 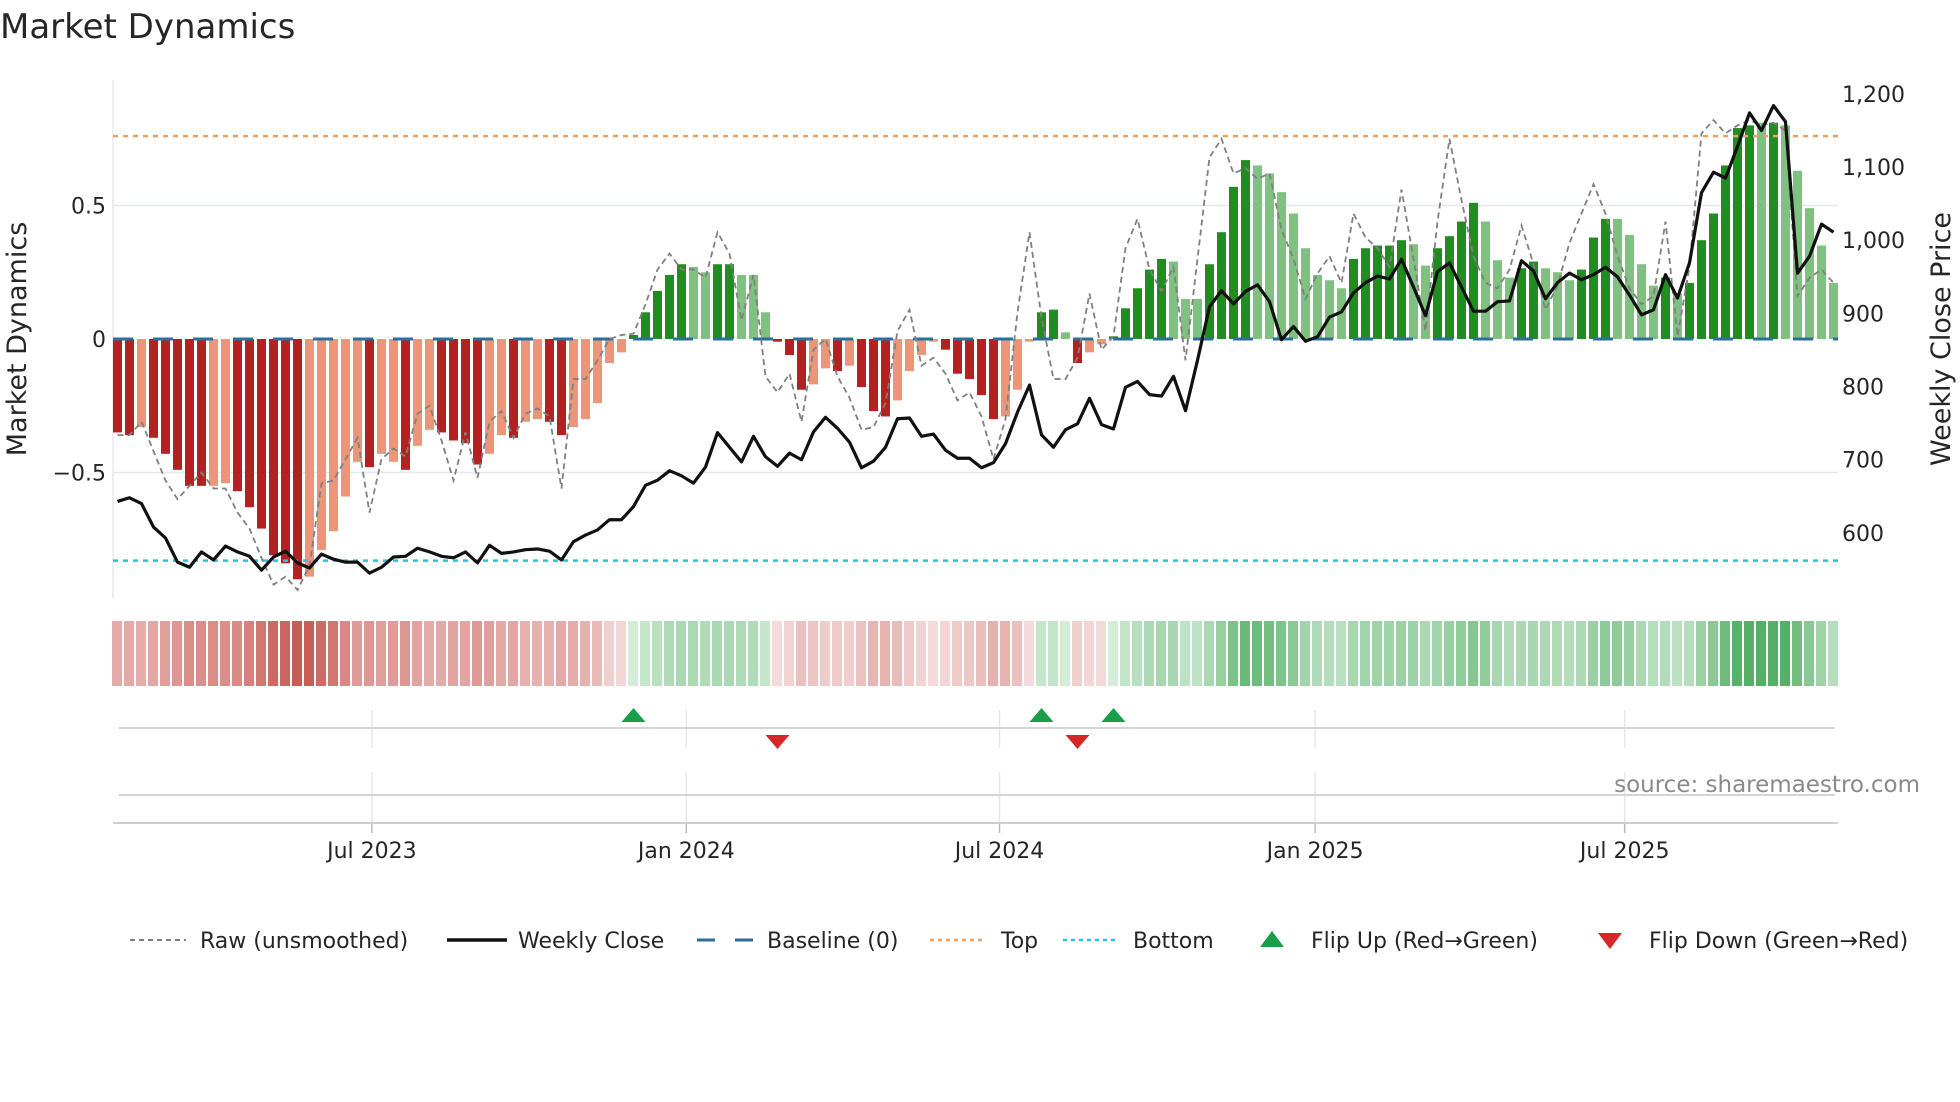 What do you see at coordinates (17, 339) in the screenshot?
I see `y-axis-label-left: Market Dynamics` at bounding box center [17, 339].